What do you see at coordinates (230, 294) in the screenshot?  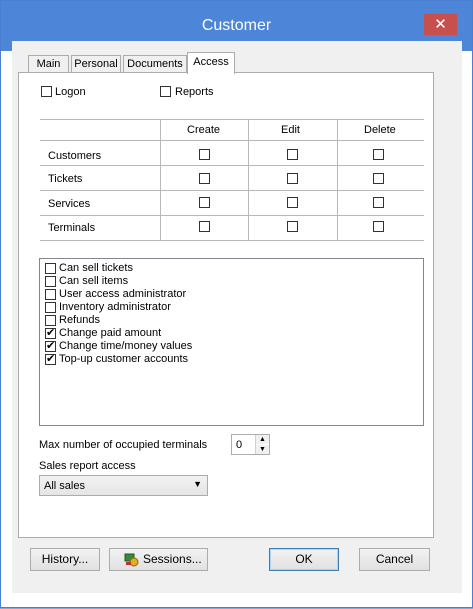 I see `list-item: User access administrator` at bounding box center [230, 294].